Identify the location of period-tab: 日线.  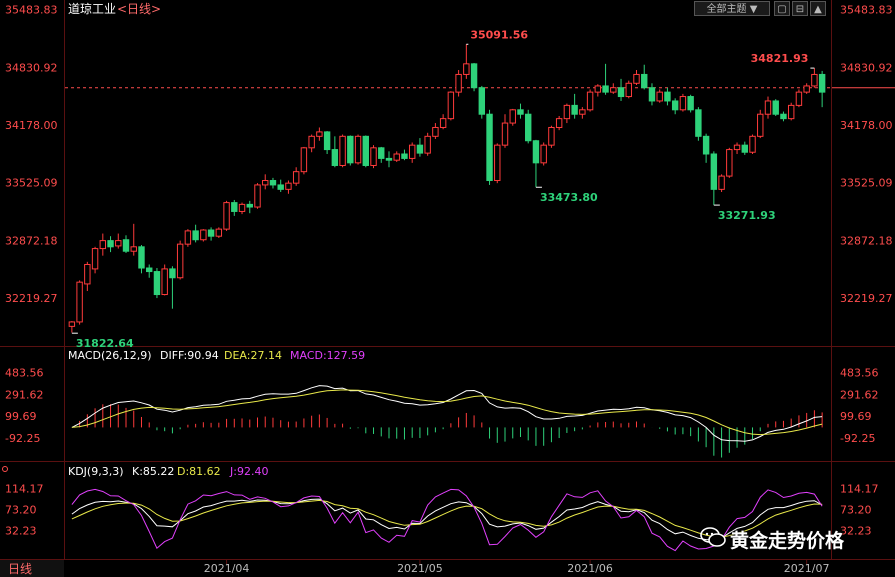
(20, 569).